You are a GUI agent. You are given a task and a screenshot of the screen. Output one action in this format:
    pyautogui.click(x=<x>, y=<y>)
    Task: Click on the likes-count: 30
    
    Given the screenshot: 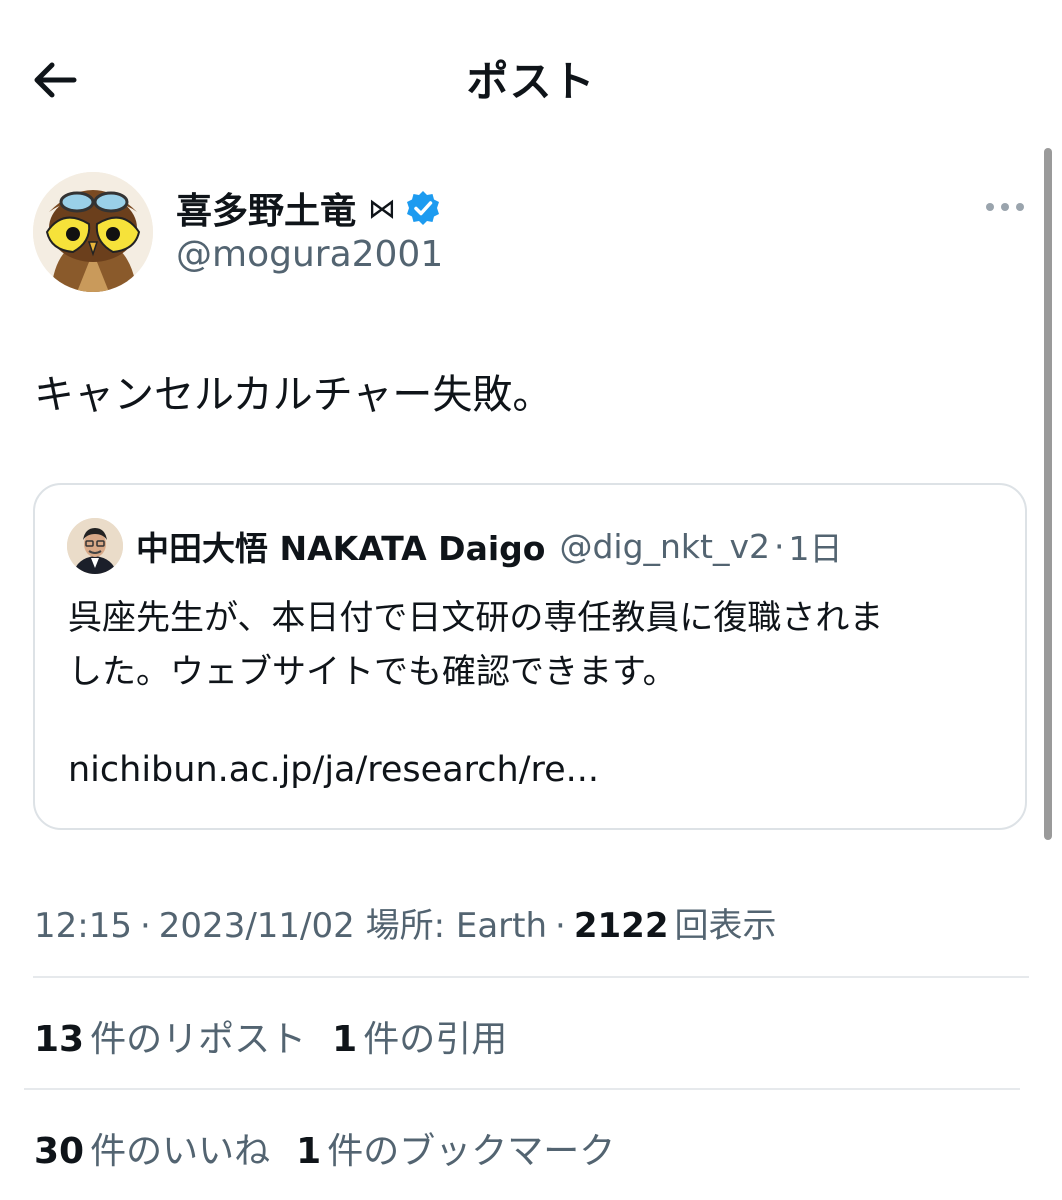 What is the action you would take?
    pyautogui.click(x=59, y=1151)
    